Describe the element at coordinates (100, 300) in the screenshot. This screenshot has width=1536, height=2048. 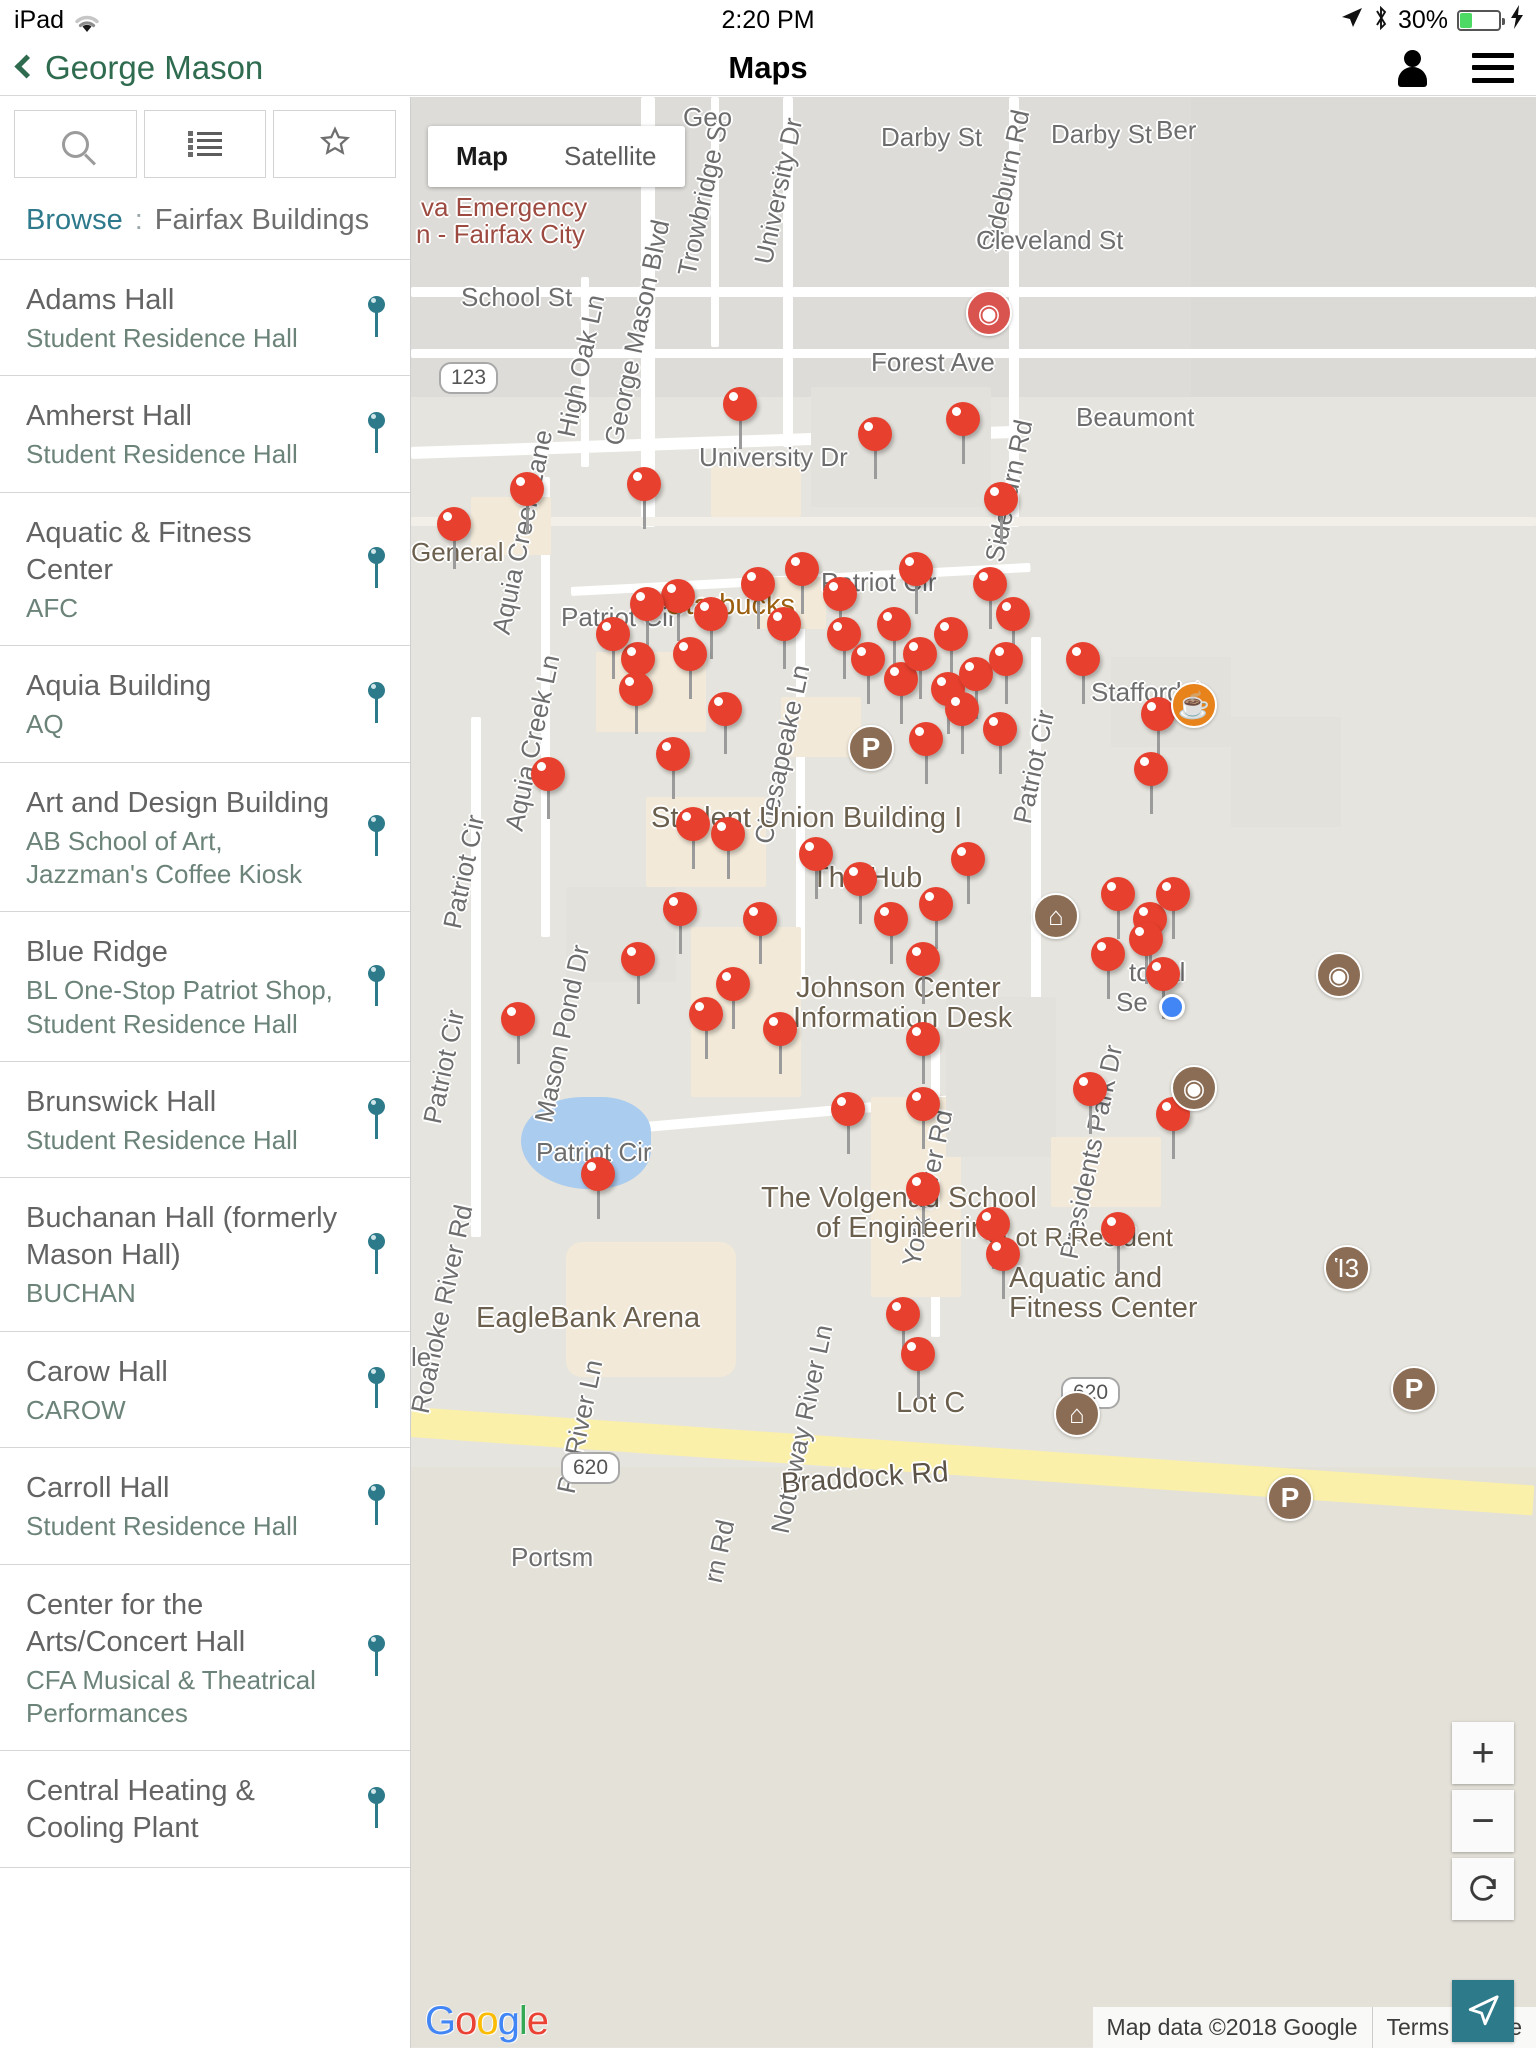
I see `list-item-title: Adams Hall` at that location.